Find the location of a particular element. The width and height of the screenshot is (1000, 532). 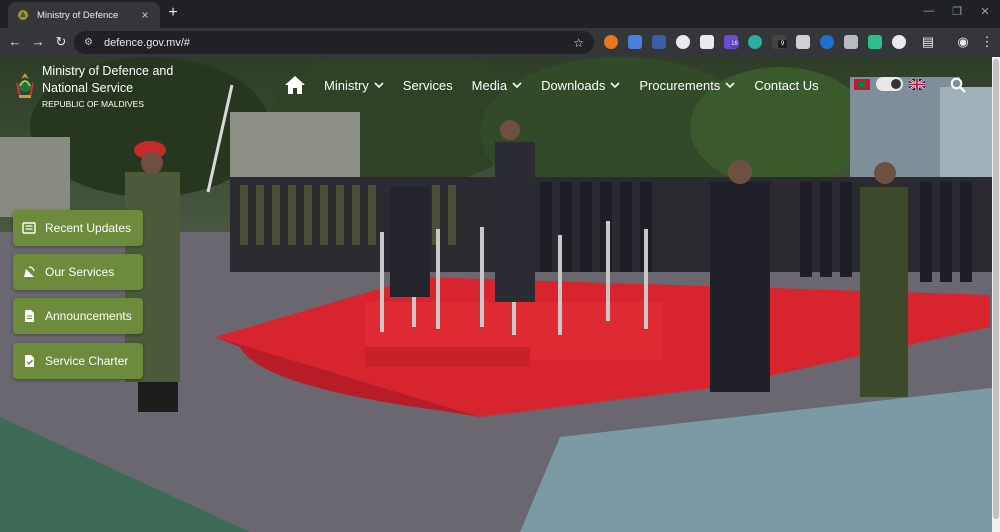

profile-icon: ◉ is located at coordinates (963, 42).